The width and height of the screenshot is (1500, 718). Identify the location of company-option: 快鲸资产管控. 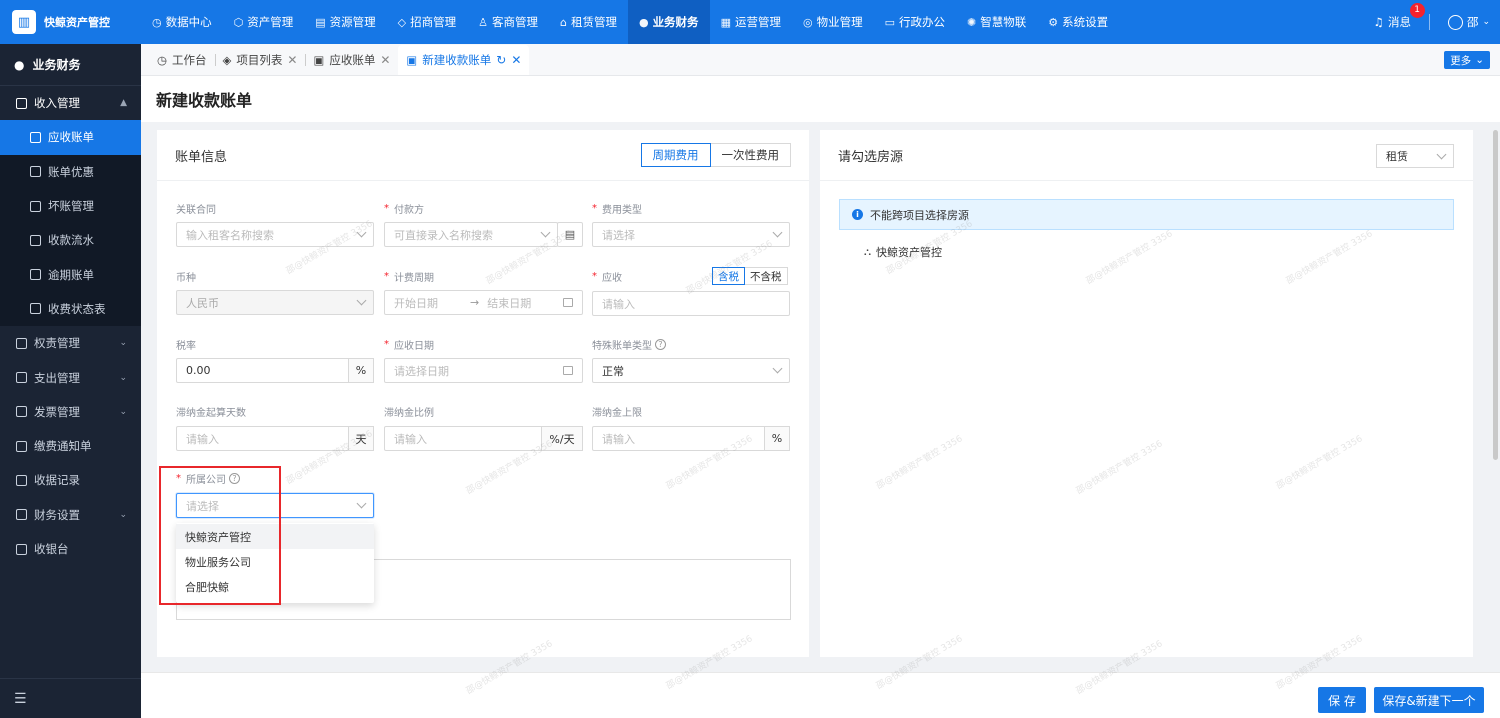
(275, 536).